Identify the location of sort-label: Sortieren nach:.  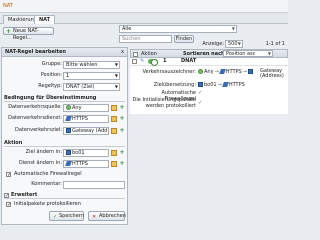
(205, 54).